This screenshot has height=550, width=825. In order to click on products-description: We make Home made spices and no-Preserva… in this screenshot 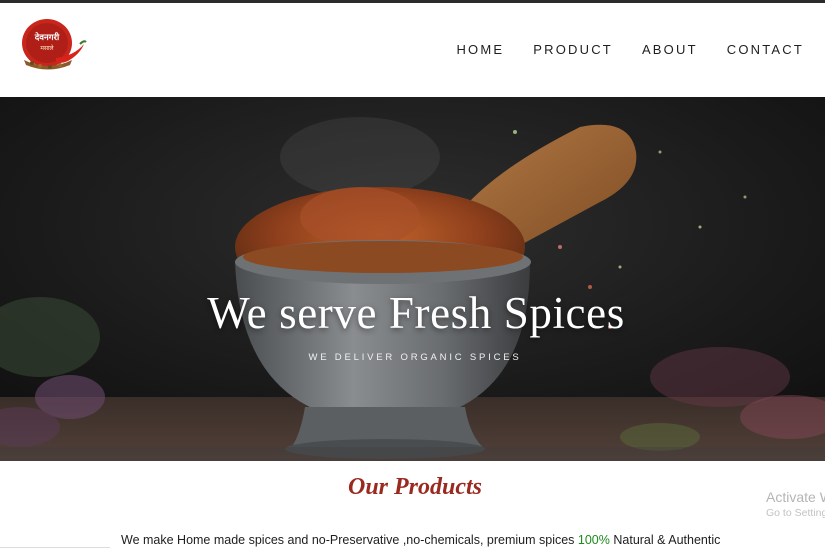, I will do `click(420, 540)`.